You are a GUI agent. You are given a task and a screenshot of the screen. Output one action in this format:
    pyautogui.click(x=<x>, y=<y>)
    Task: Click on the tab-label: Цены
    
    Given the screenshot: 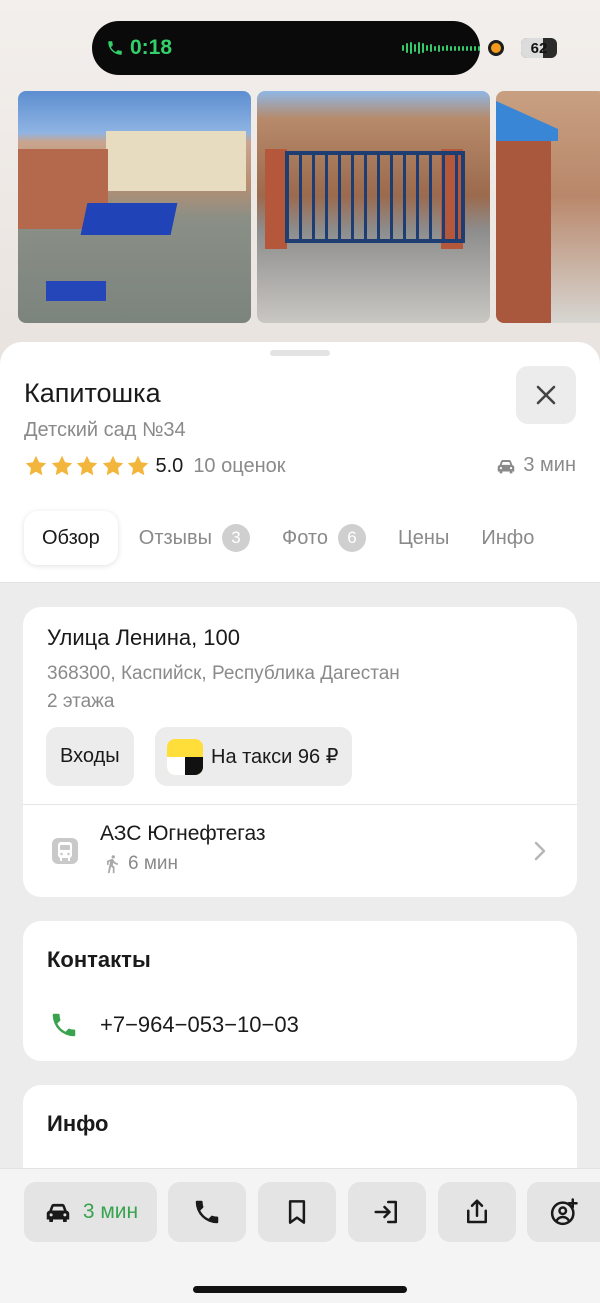 What is the action you would take?
    pyautogui.click(x=423, y=537)
    